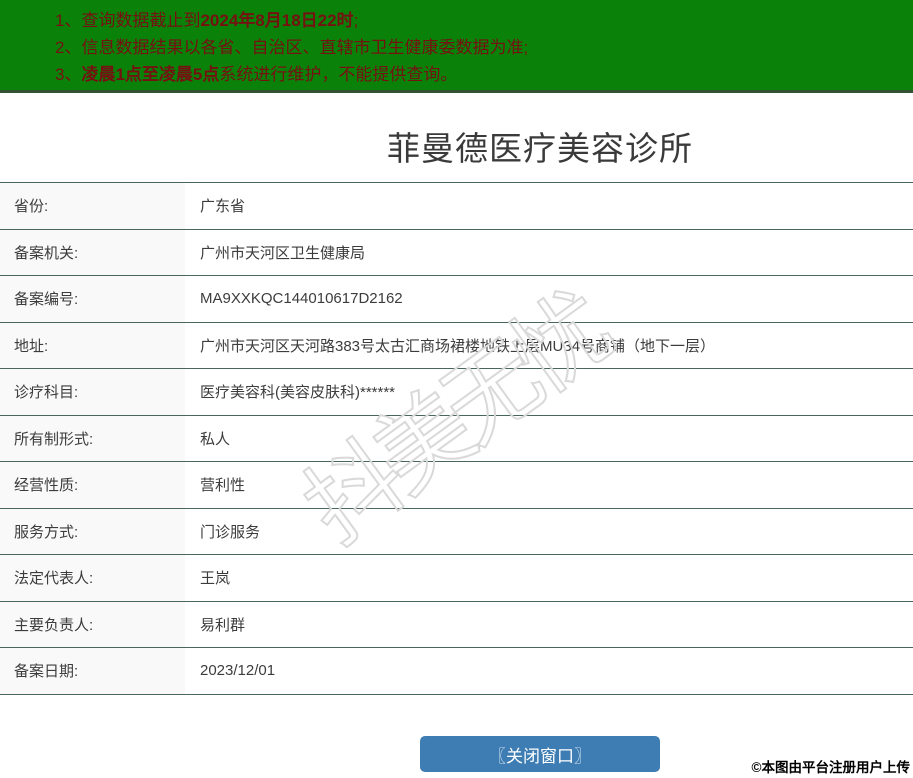  I want to click on row-label: 服务方式:, so click(92, 531).